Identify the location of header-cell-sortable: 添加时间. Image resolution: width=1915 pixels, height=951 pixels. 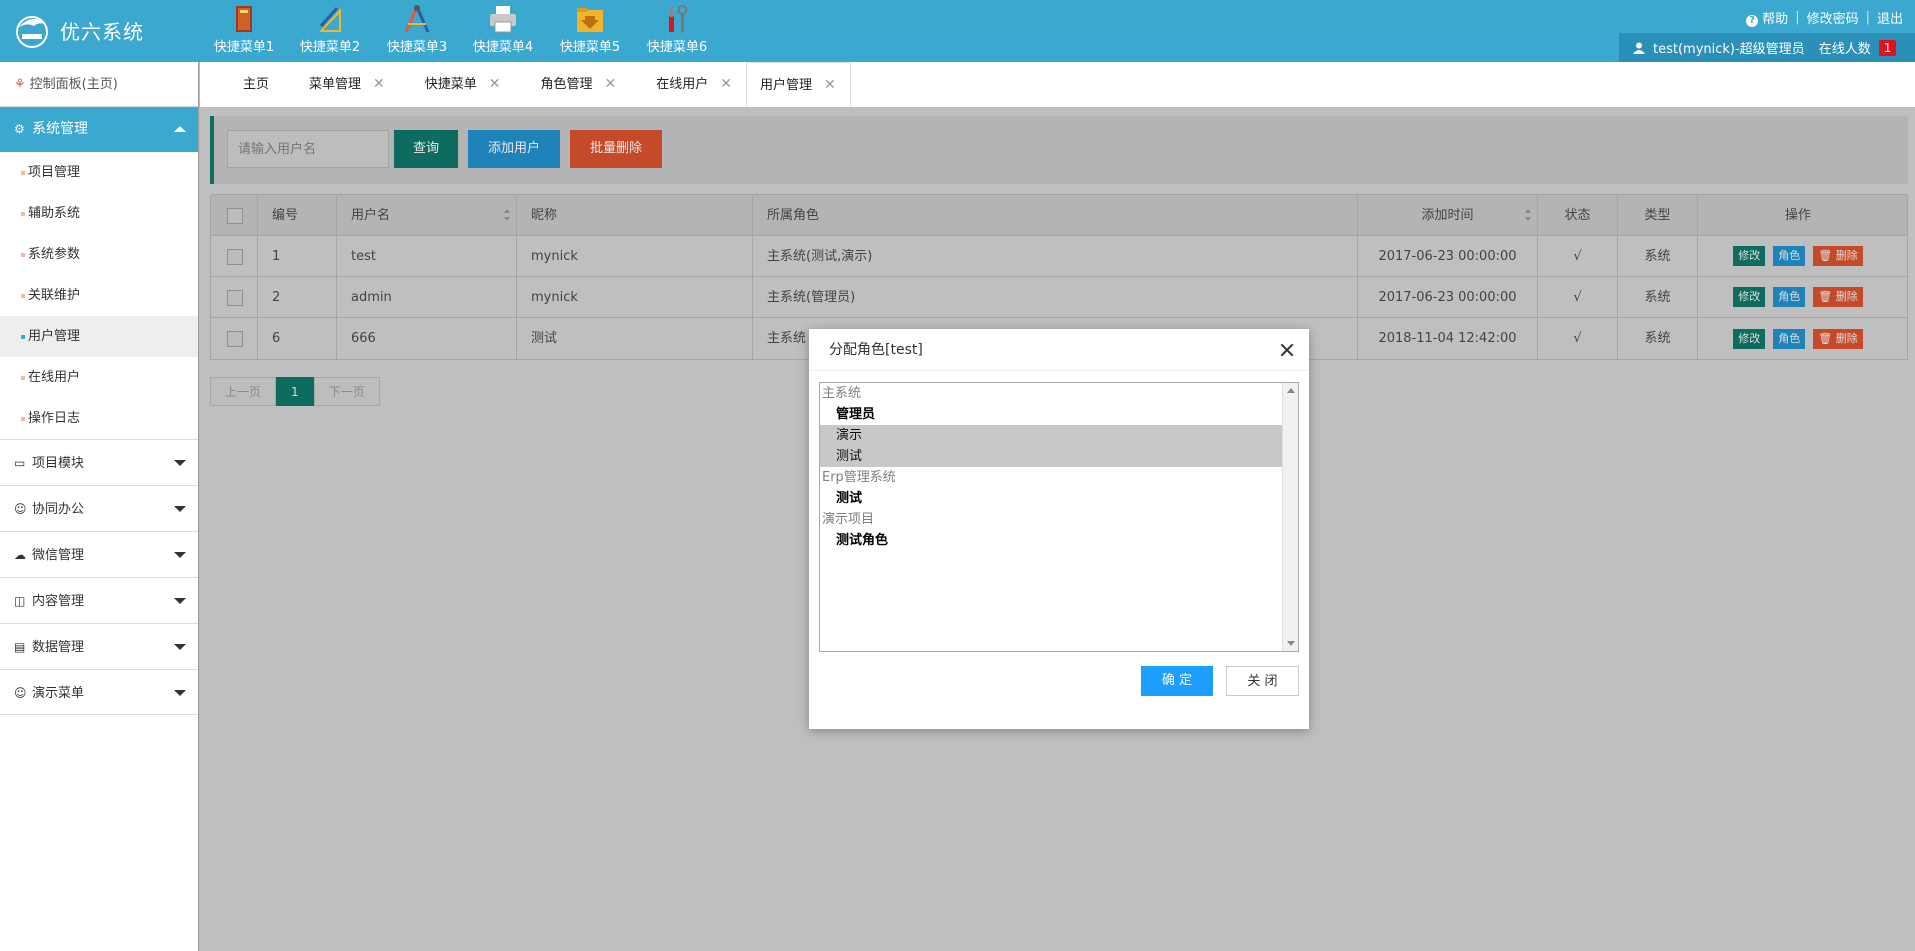
(1448, 215).